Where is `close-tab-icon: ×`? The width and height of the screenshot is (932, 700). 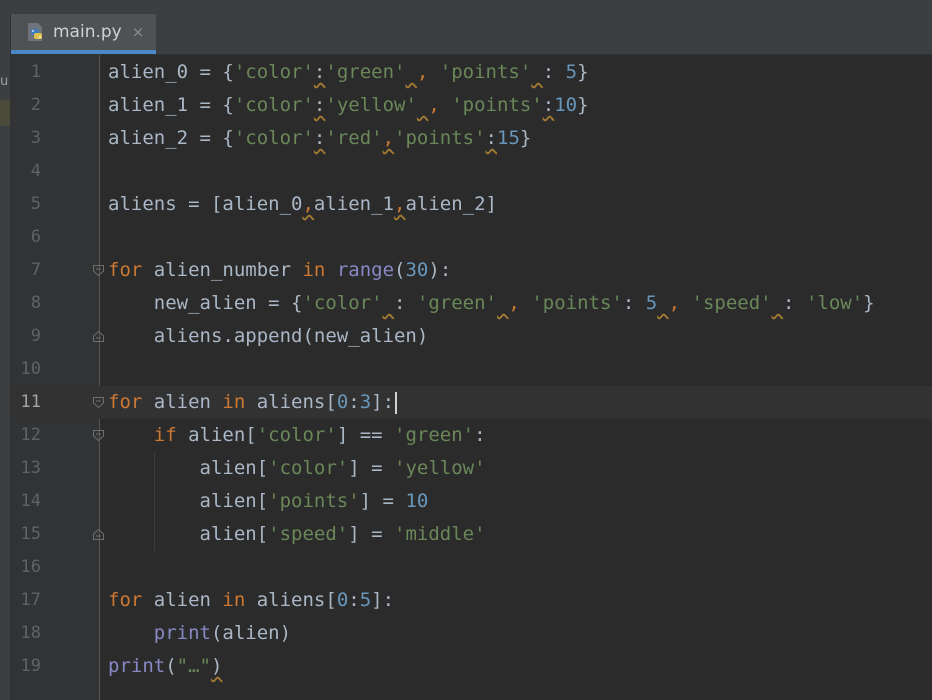 close-tab-icon: × is located at coordinates (138, 32).